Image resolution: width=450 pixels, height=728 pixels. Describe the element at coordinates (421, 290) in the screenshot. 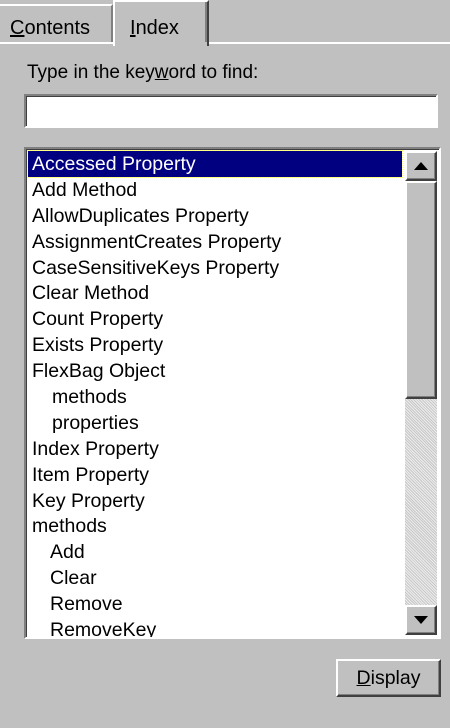

I see `scroll-thumb` at that location.